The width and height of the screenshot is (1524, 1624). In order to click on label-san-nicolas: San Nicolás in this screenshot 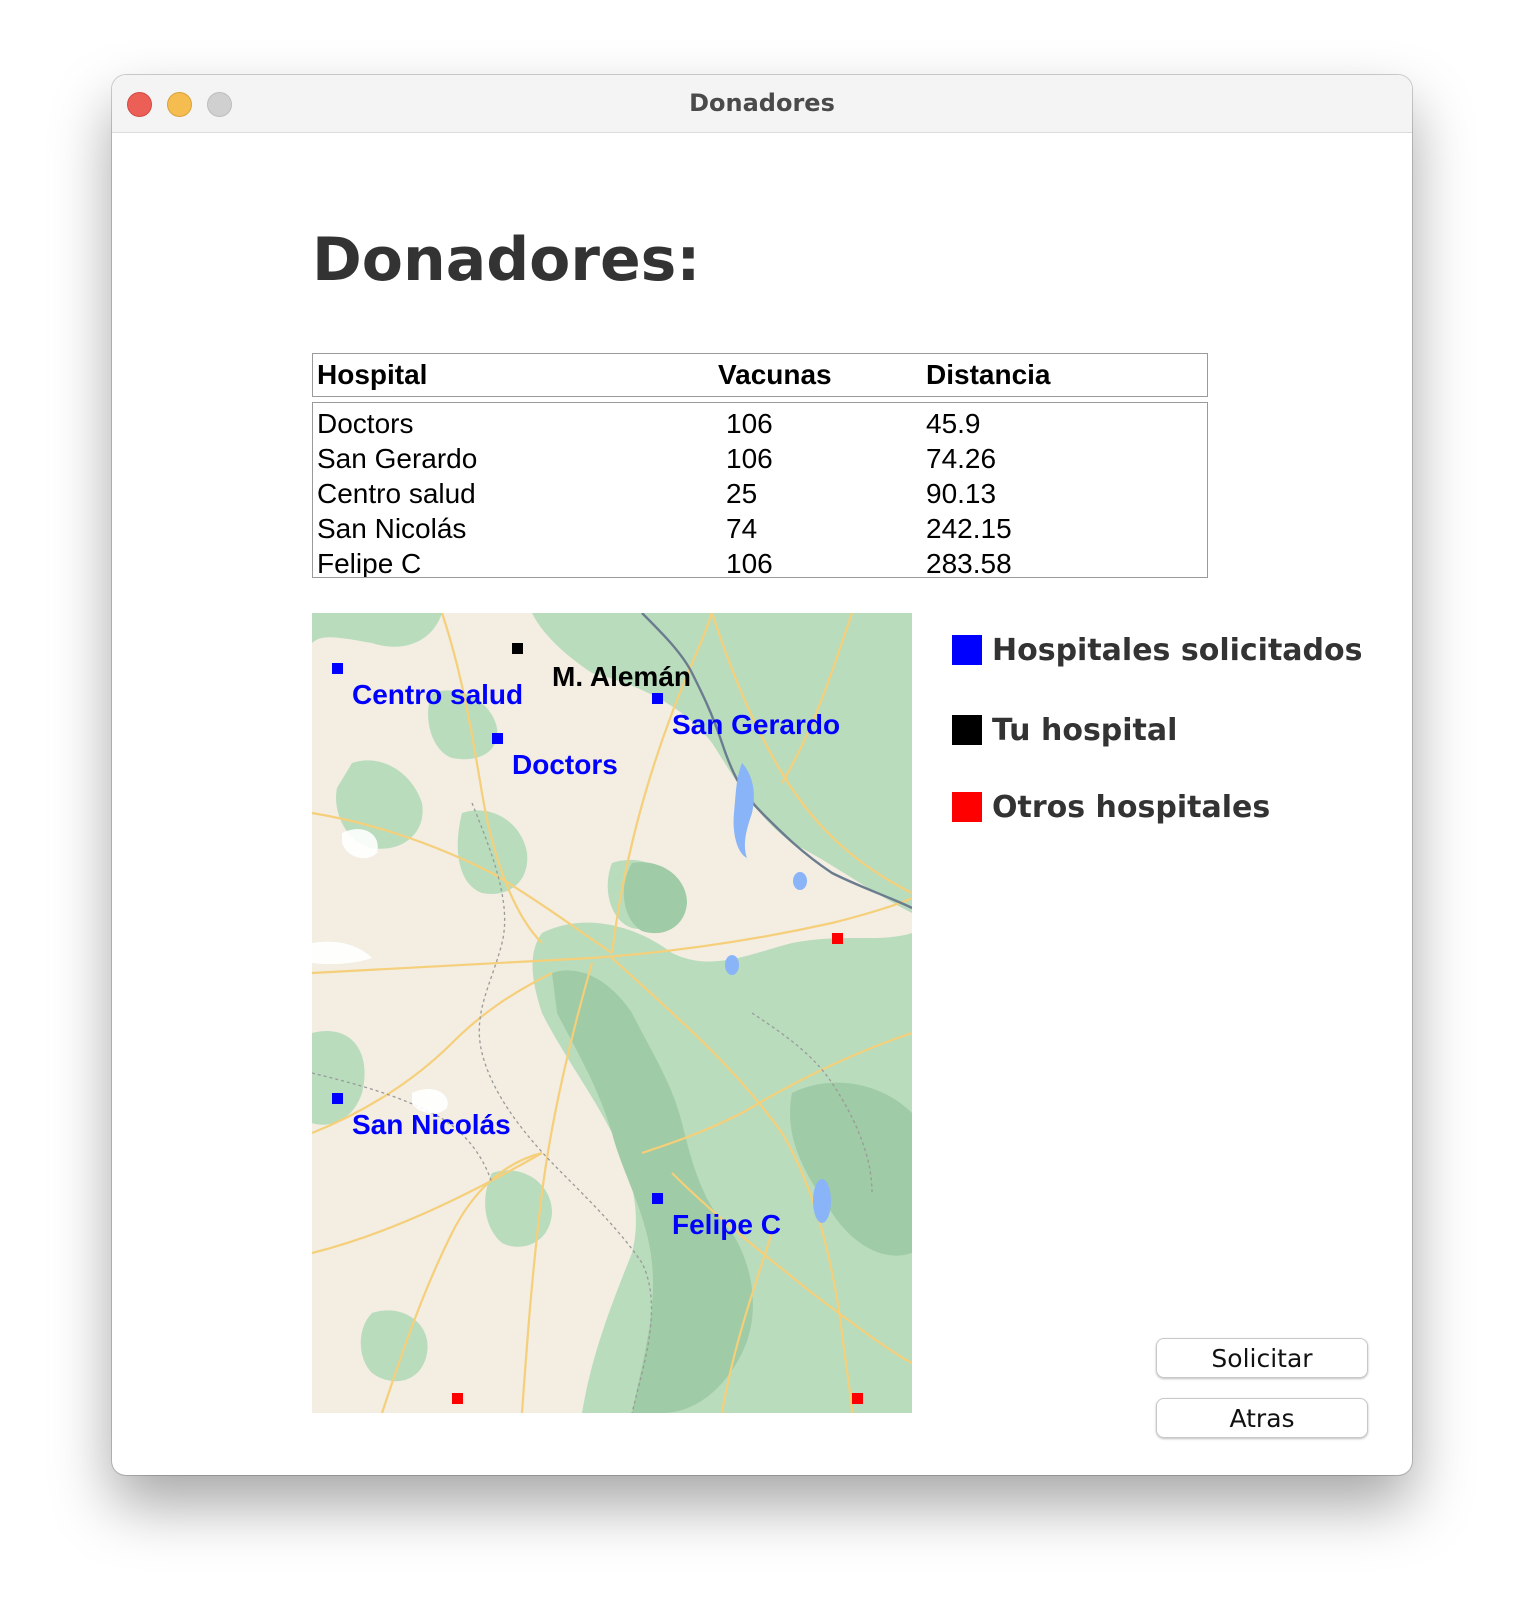, I will do `click(431, 1124)`.